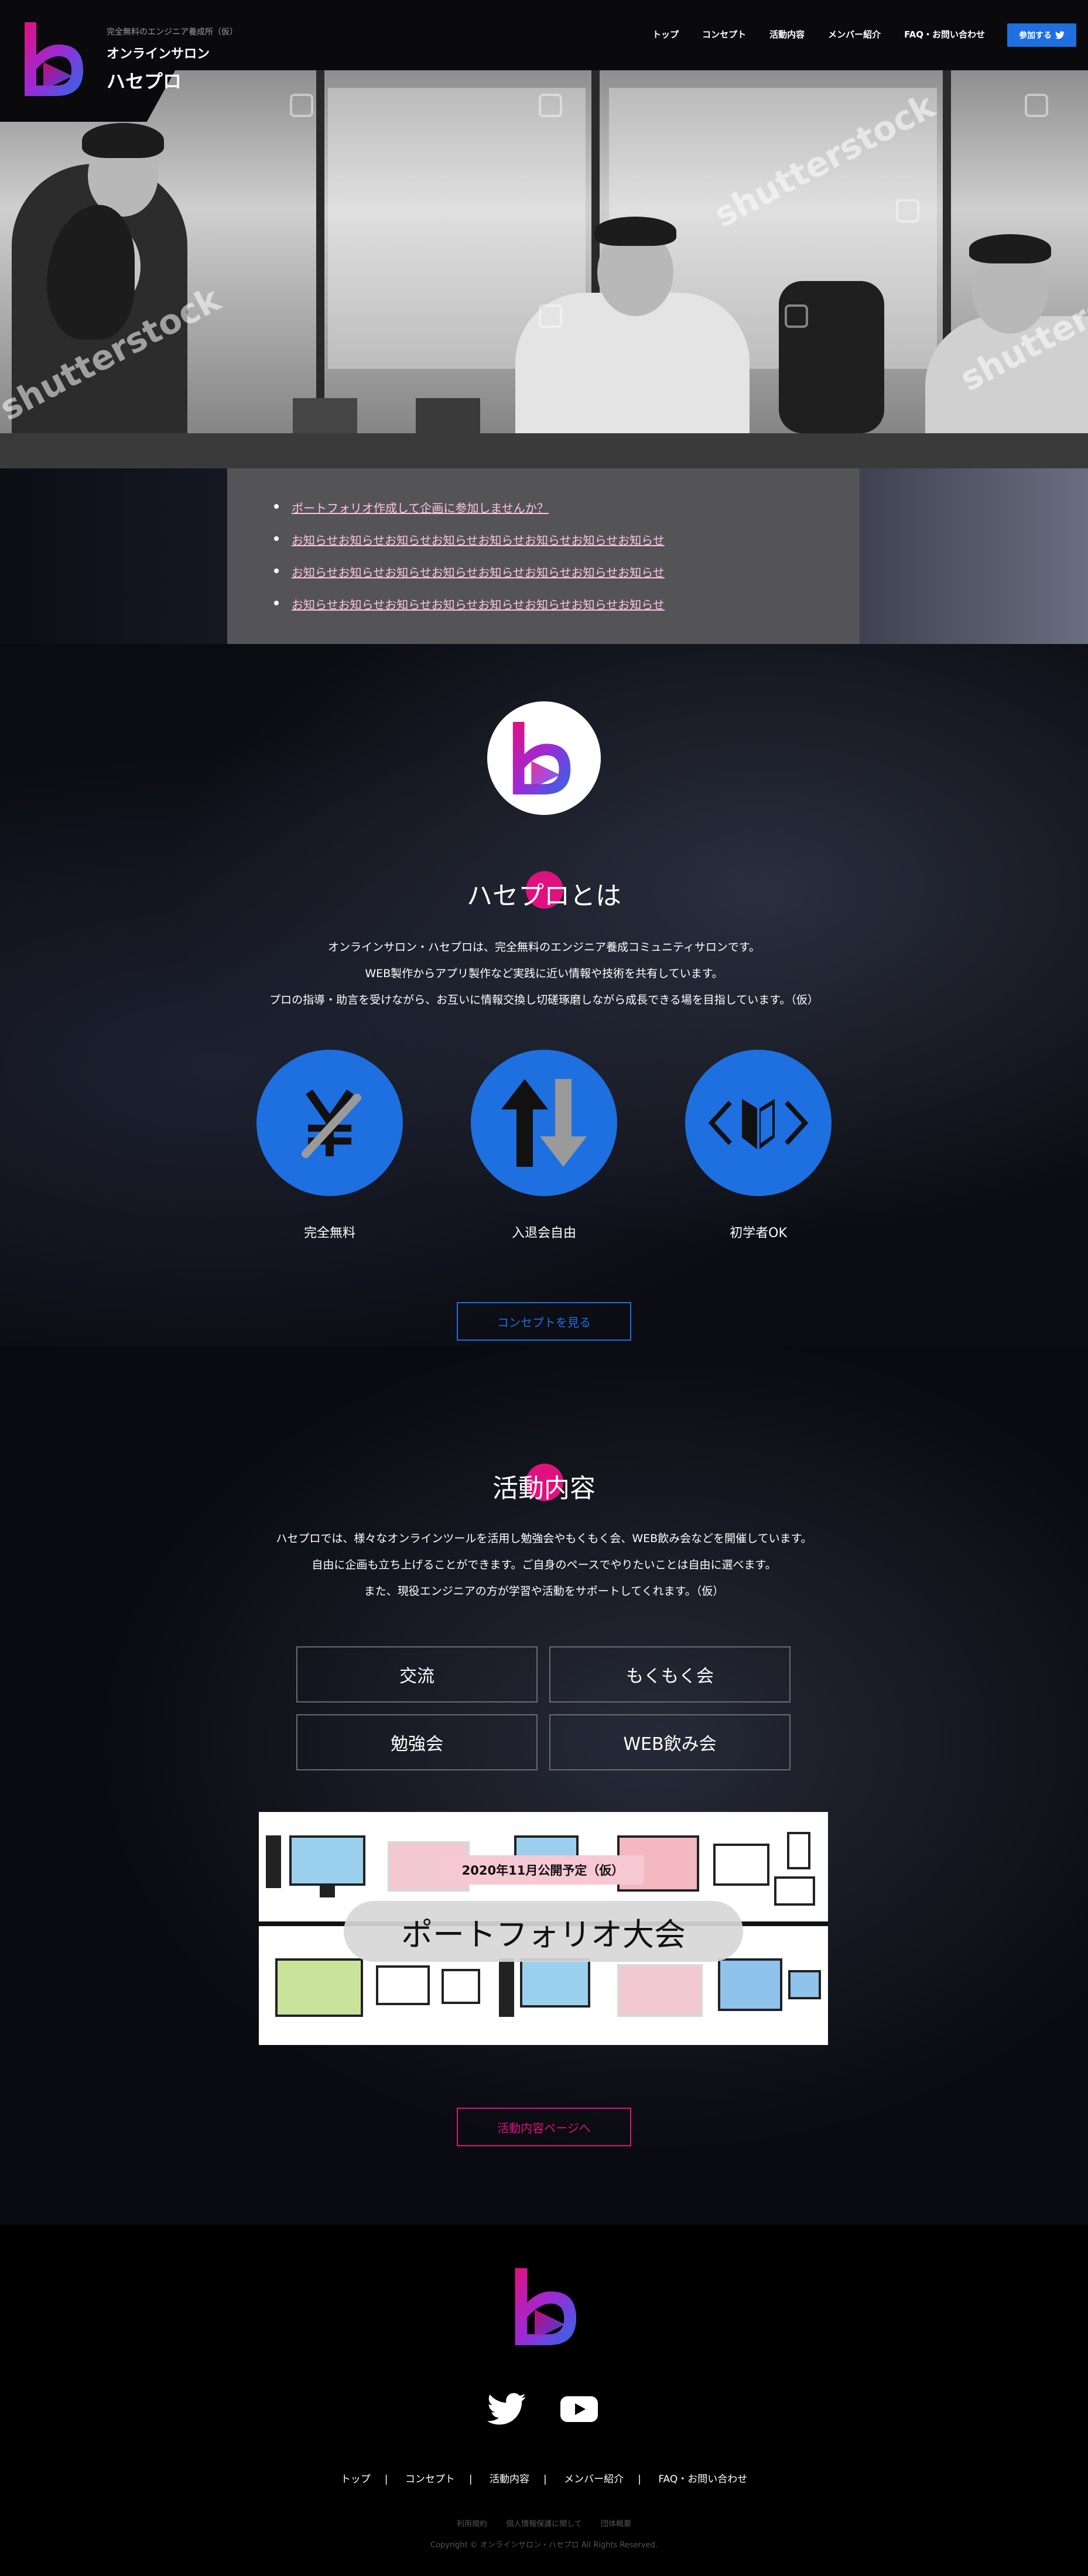 Image resolution: width=1088 pixels, height=2576 pixels. I want to click on banner-date-badge: 2020年11月公開予定（仮）, so click(543, 1870).